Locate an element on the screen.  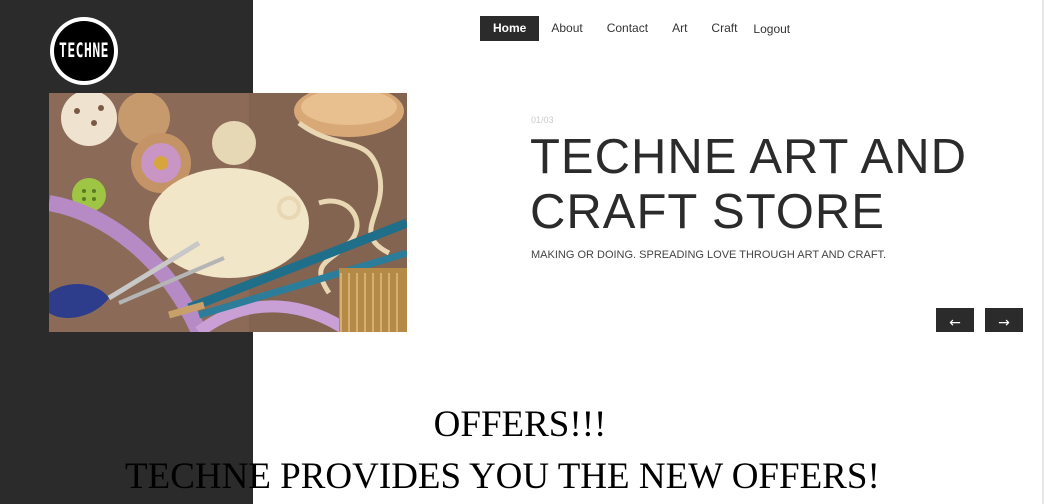
offers-heading: OFFERS!!! is located at coordinates (520, 424).